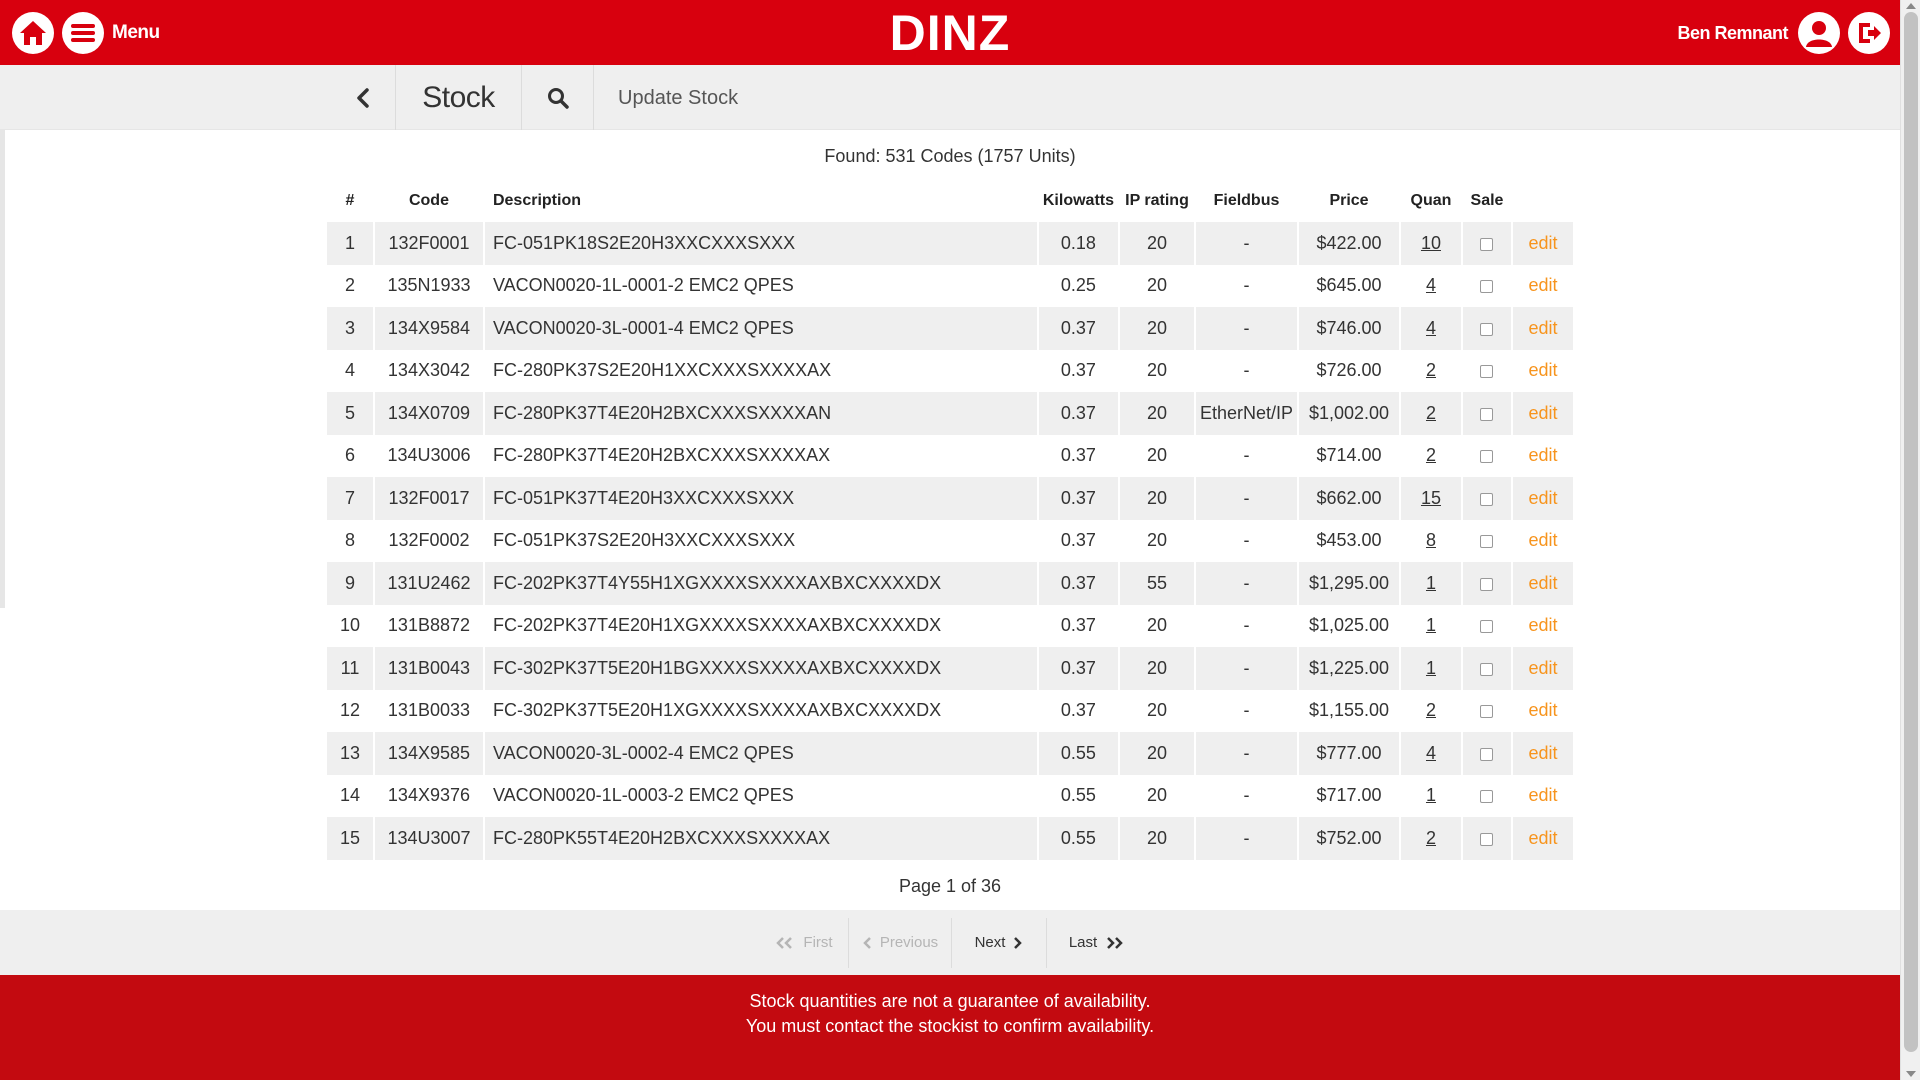 The image size is (1920, 1080). I want to click on price-value: $777.00, so click(1349, 753).